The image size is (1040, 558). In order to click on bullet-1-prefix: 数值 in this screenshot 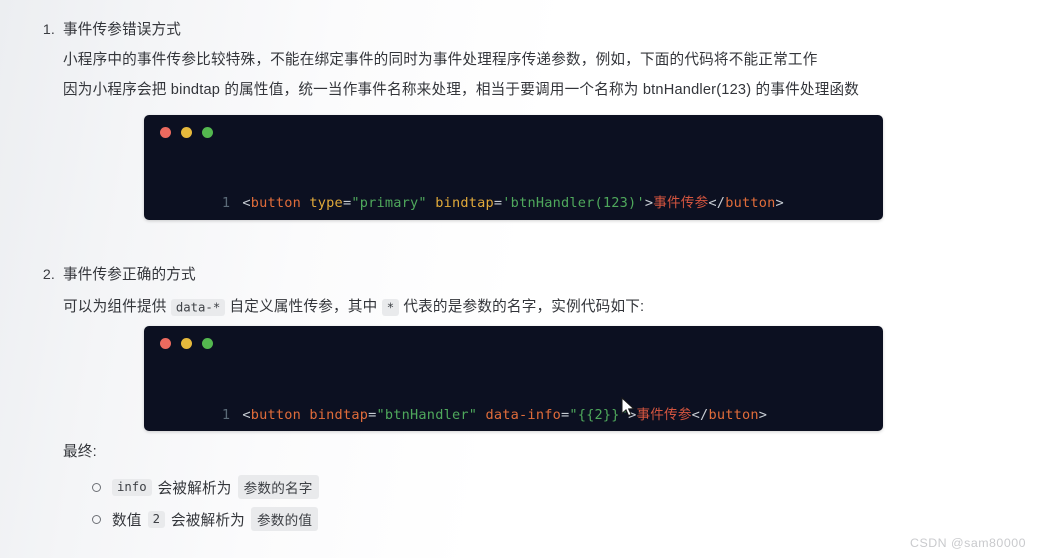, I will do `click(127, 520)`.